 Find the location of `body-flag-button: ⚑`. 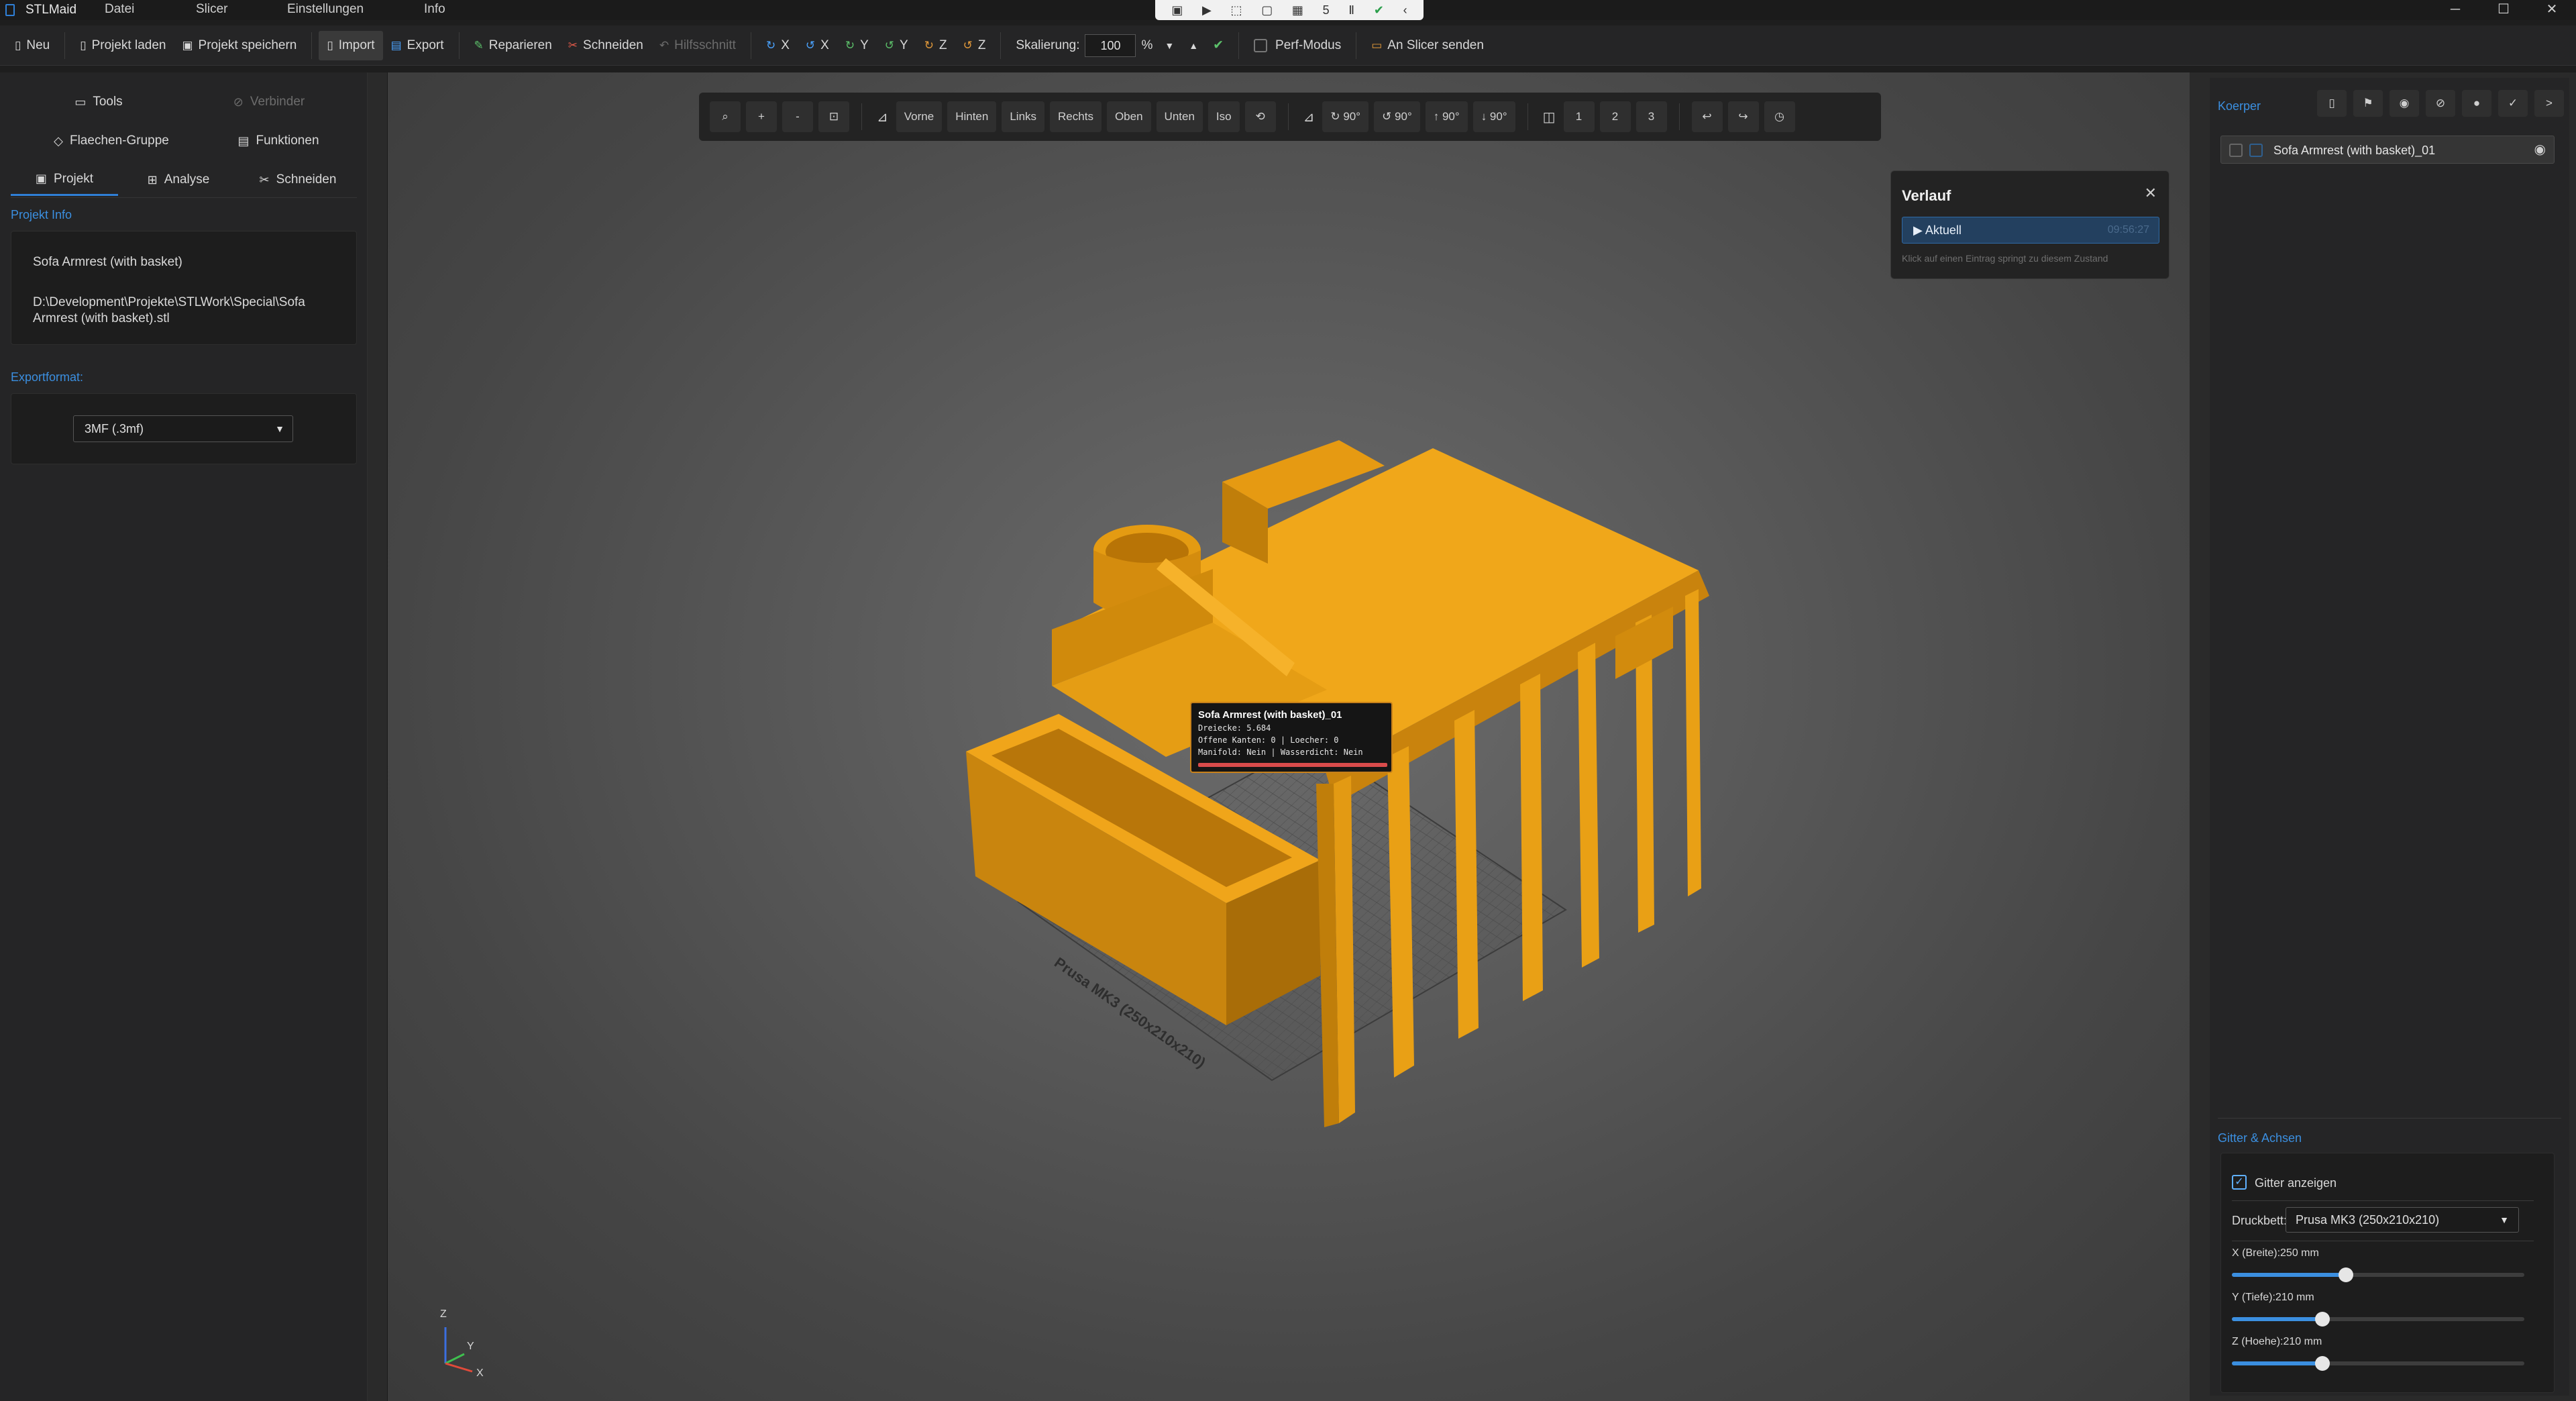

body-flag-button: ⚑ is located at coordinates (2368, 103).